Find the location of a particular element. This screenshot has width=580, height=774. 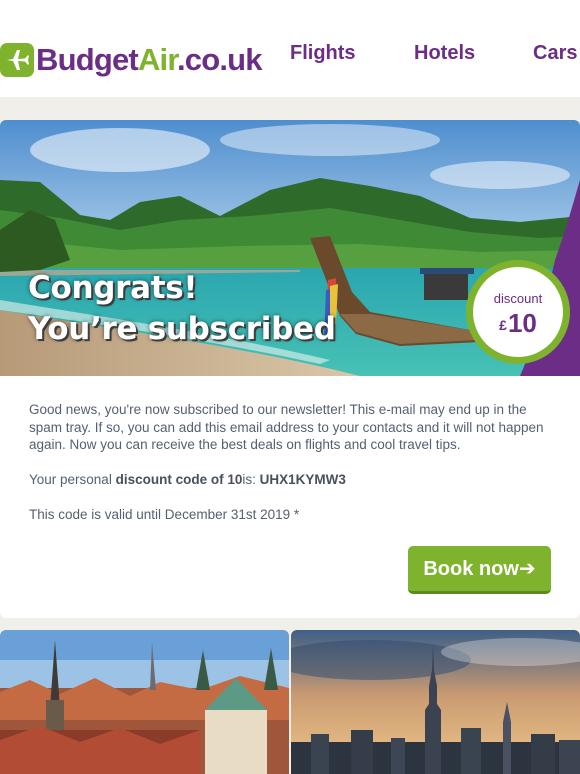

nav-flights: Flights is located at coordinates (323, 53).